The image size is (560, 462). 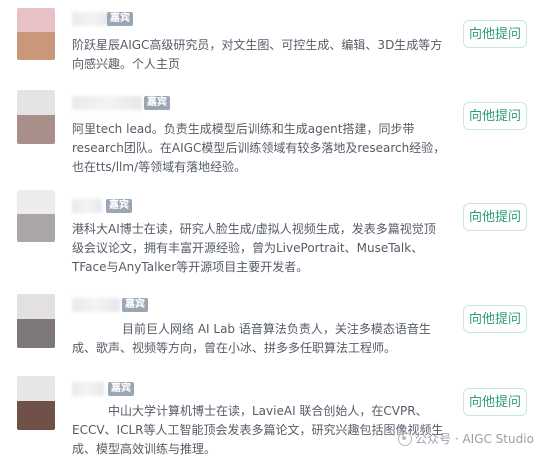 I want to click on wechat-official-account-icon, so click(x=405, y=439).